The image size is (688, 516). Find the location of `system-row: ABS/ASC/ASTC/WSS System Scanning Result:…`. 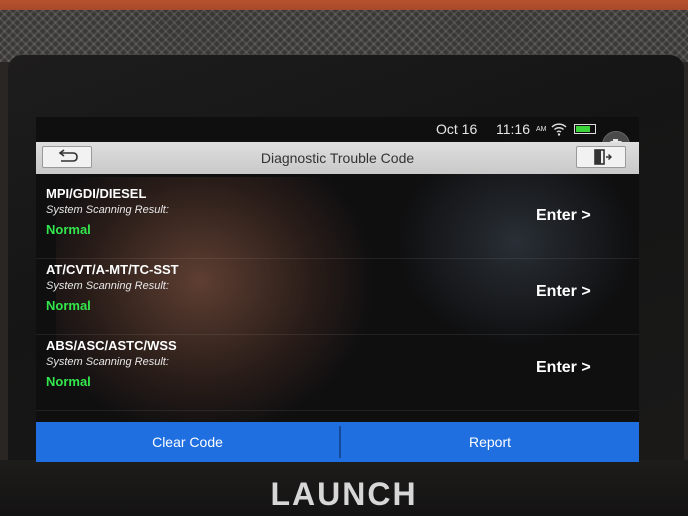

system-row: ABS/ASC/ASTC/WSS System Scanning Result:… is located at coordinates (337, 372).